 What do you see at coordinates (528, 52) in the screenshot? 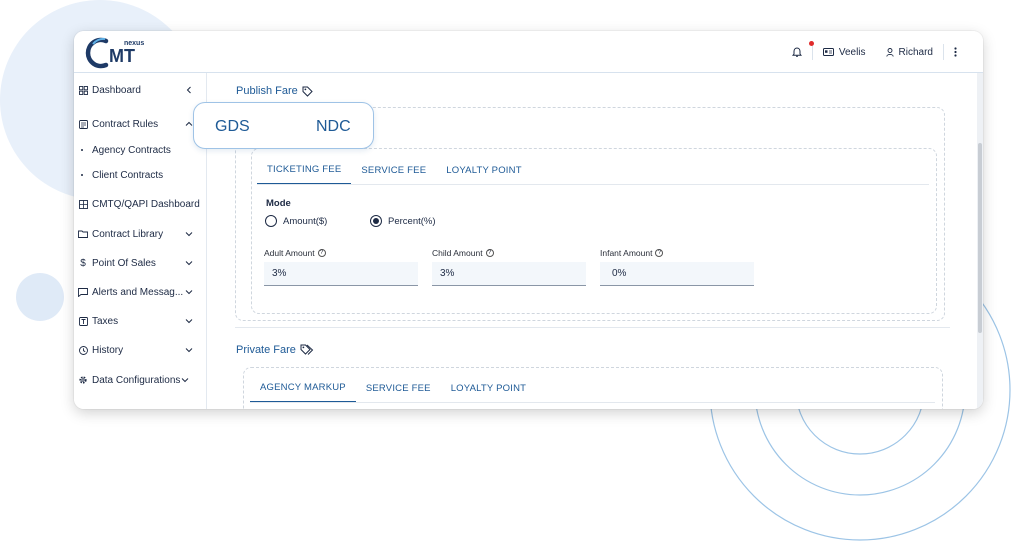
I see `top-bar: nexus MT Veelis Richard` at bounding box center [528, 52].